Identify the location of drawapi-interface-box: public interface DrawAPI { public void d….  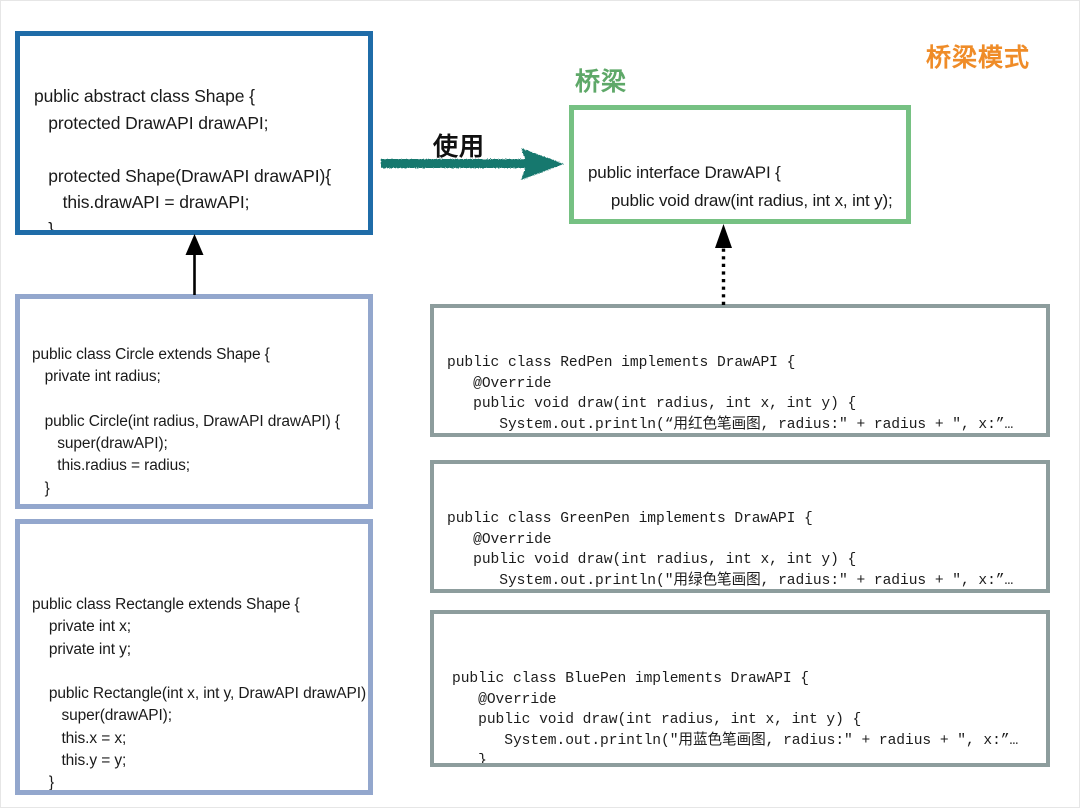
(740, 164).